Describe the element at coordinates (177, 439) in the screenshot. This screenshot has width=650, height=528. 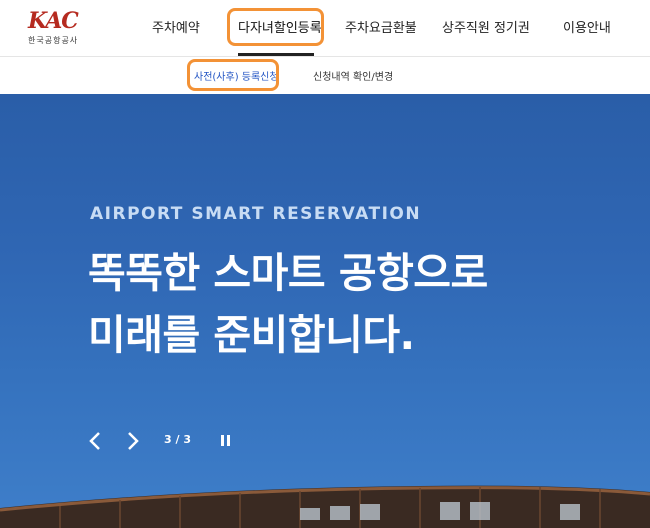
I see `slide-counter: 3 / 3` at that location.